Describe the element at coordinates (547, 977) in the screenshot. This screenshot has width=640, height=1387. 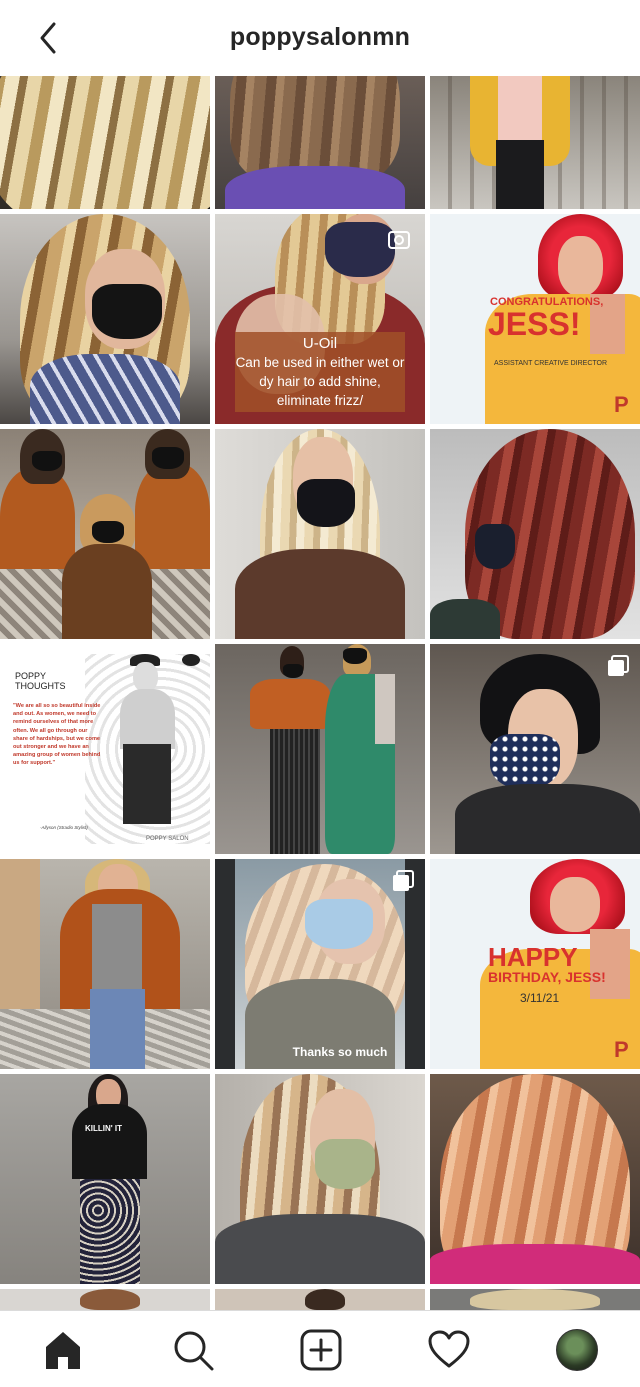
I see `birthday-line-2: BIRTHDAY, JESS!` at that location.